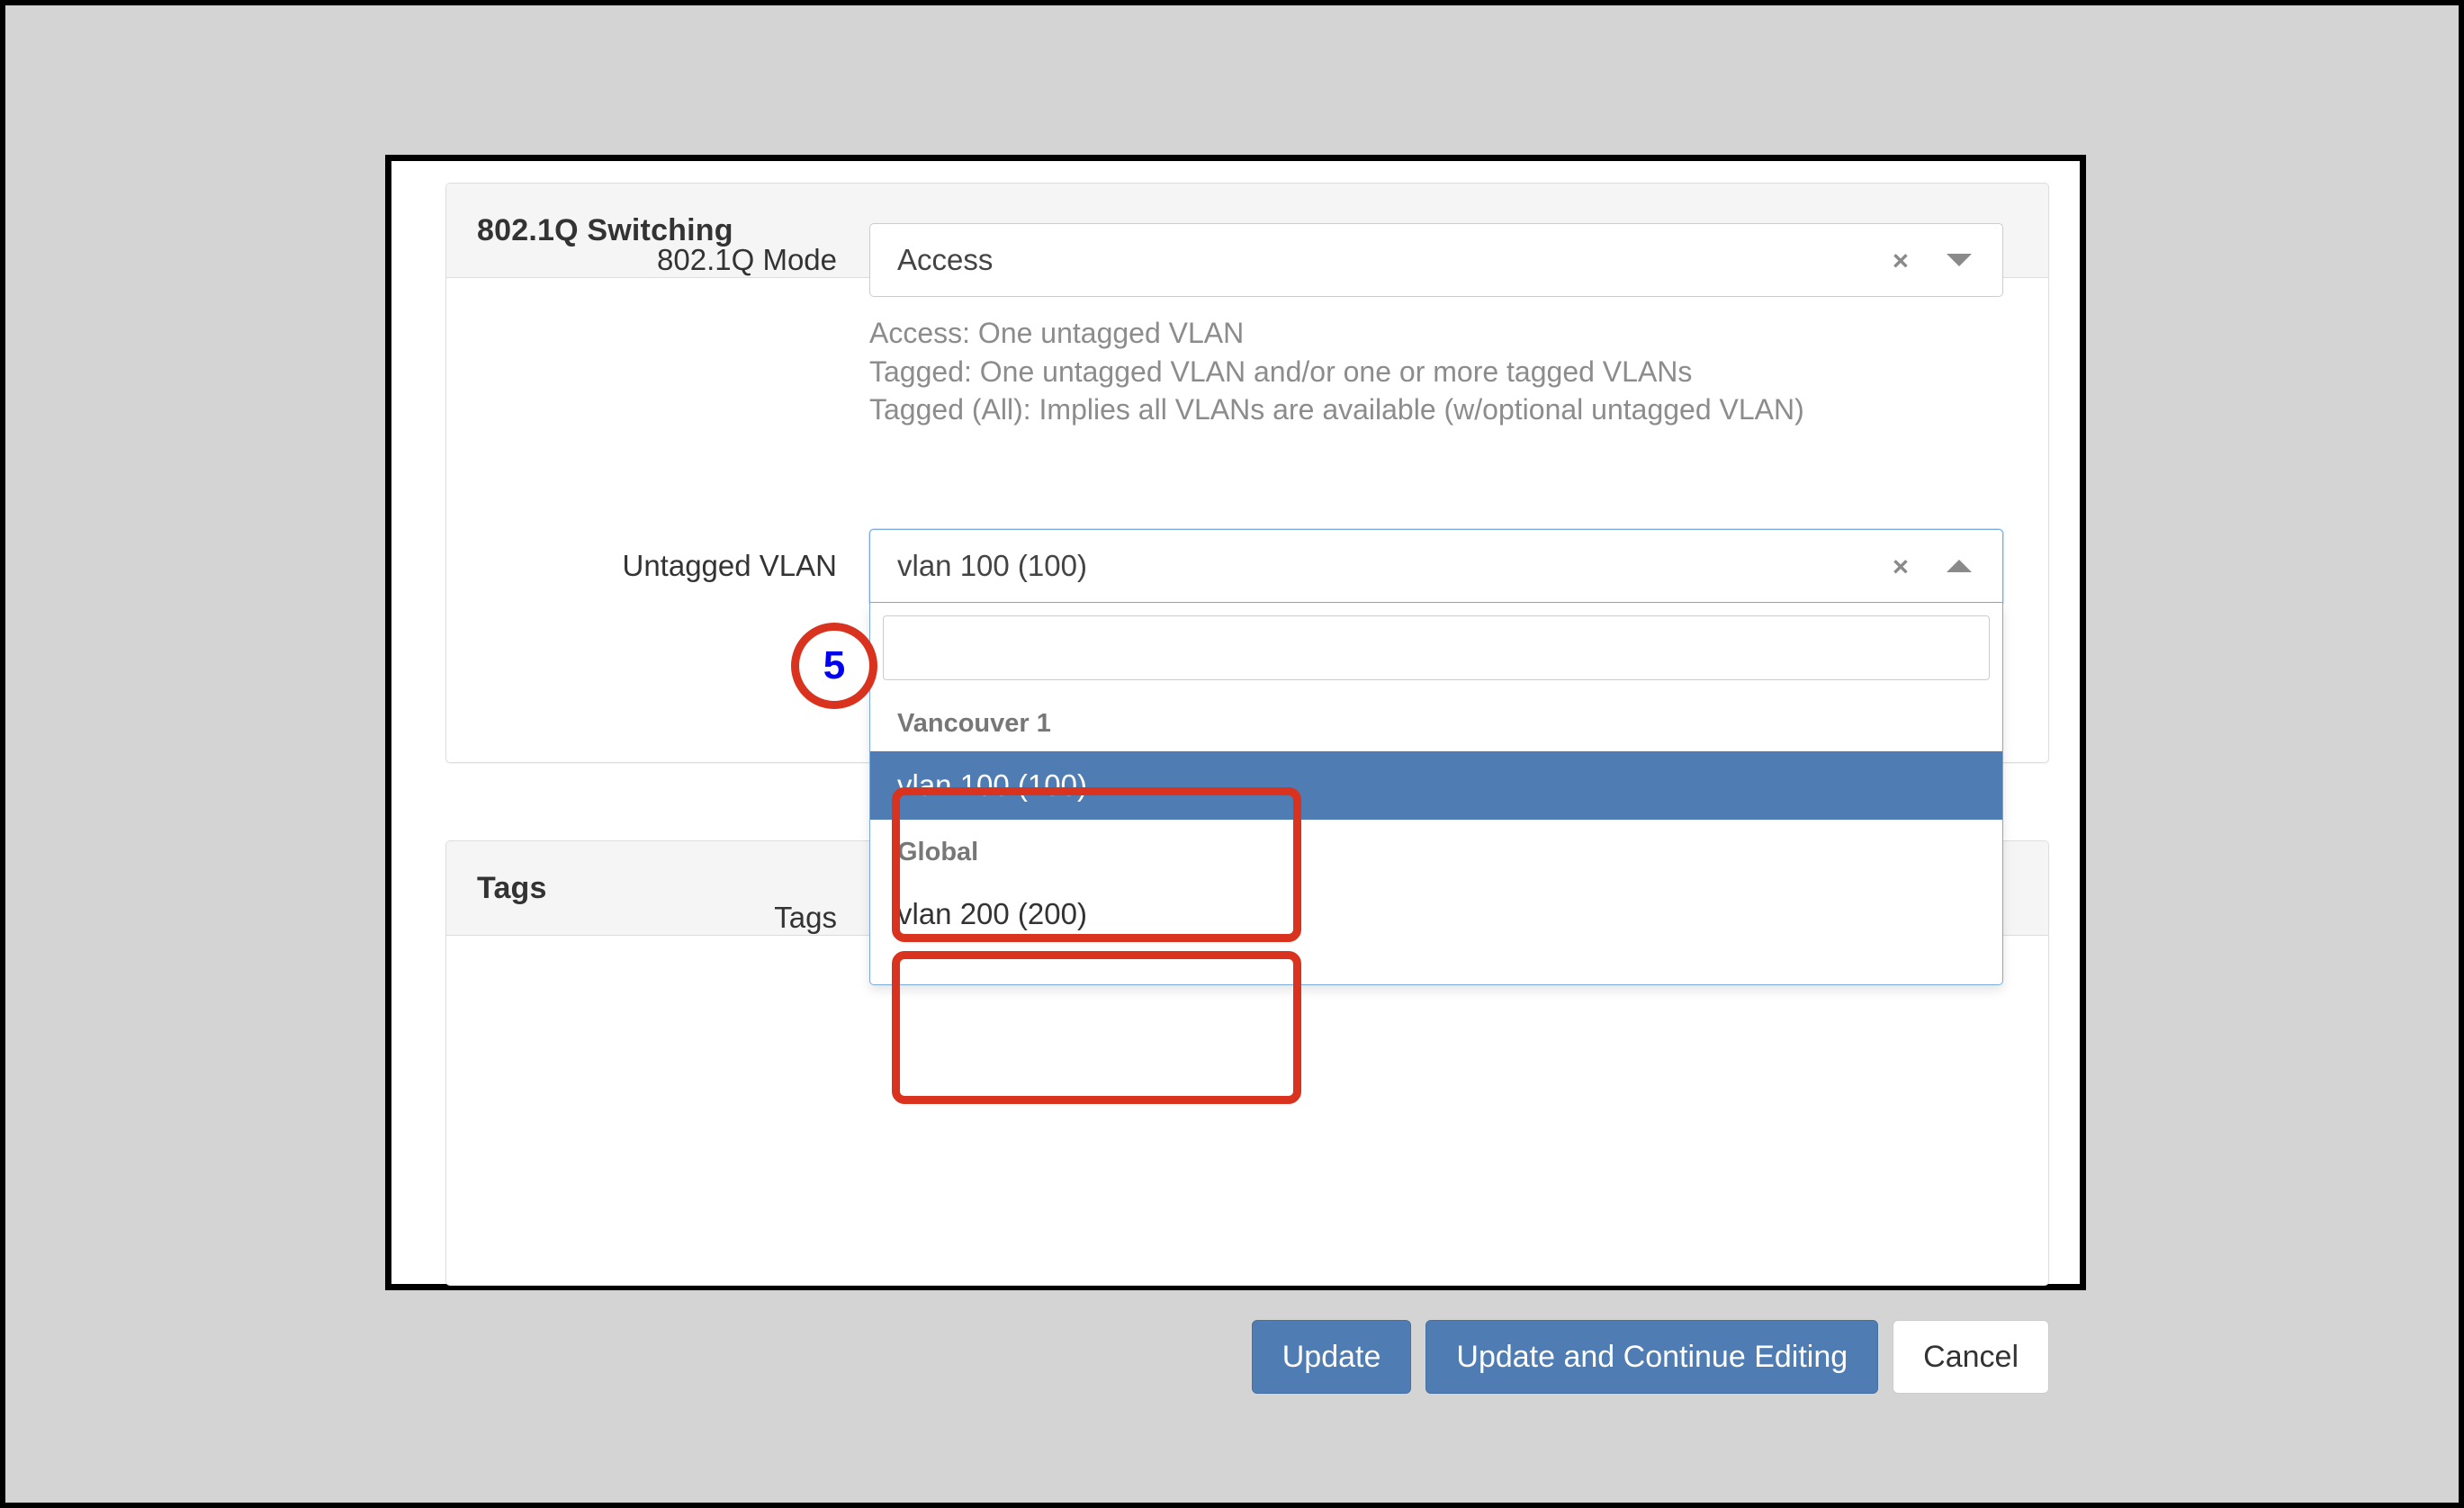 The height and width of the screenshot is (1508, 2464). I want to click on label-tags: Tags, so click(805, 918).